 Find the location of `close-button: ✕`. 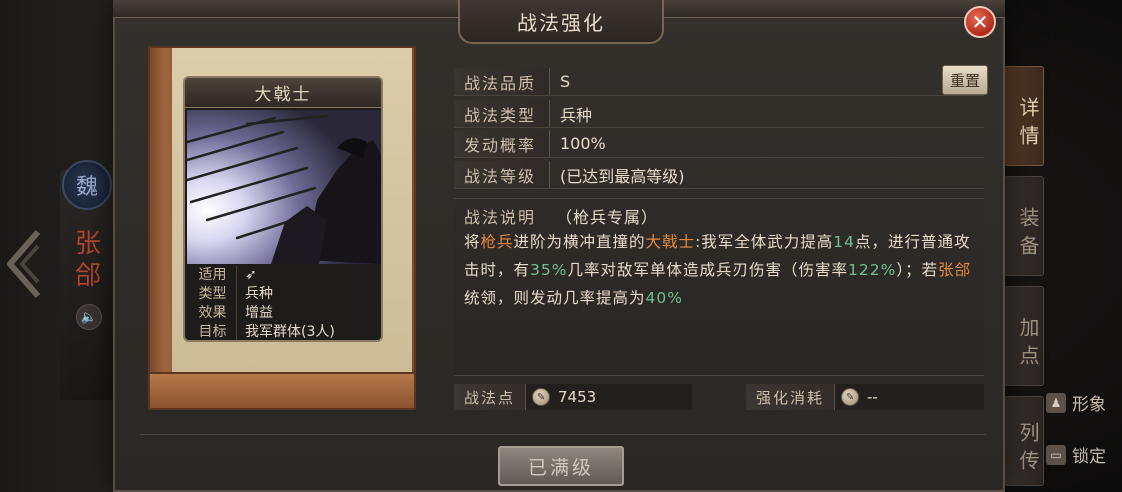

close-button: ✕ is located at coordinates (980, 22).